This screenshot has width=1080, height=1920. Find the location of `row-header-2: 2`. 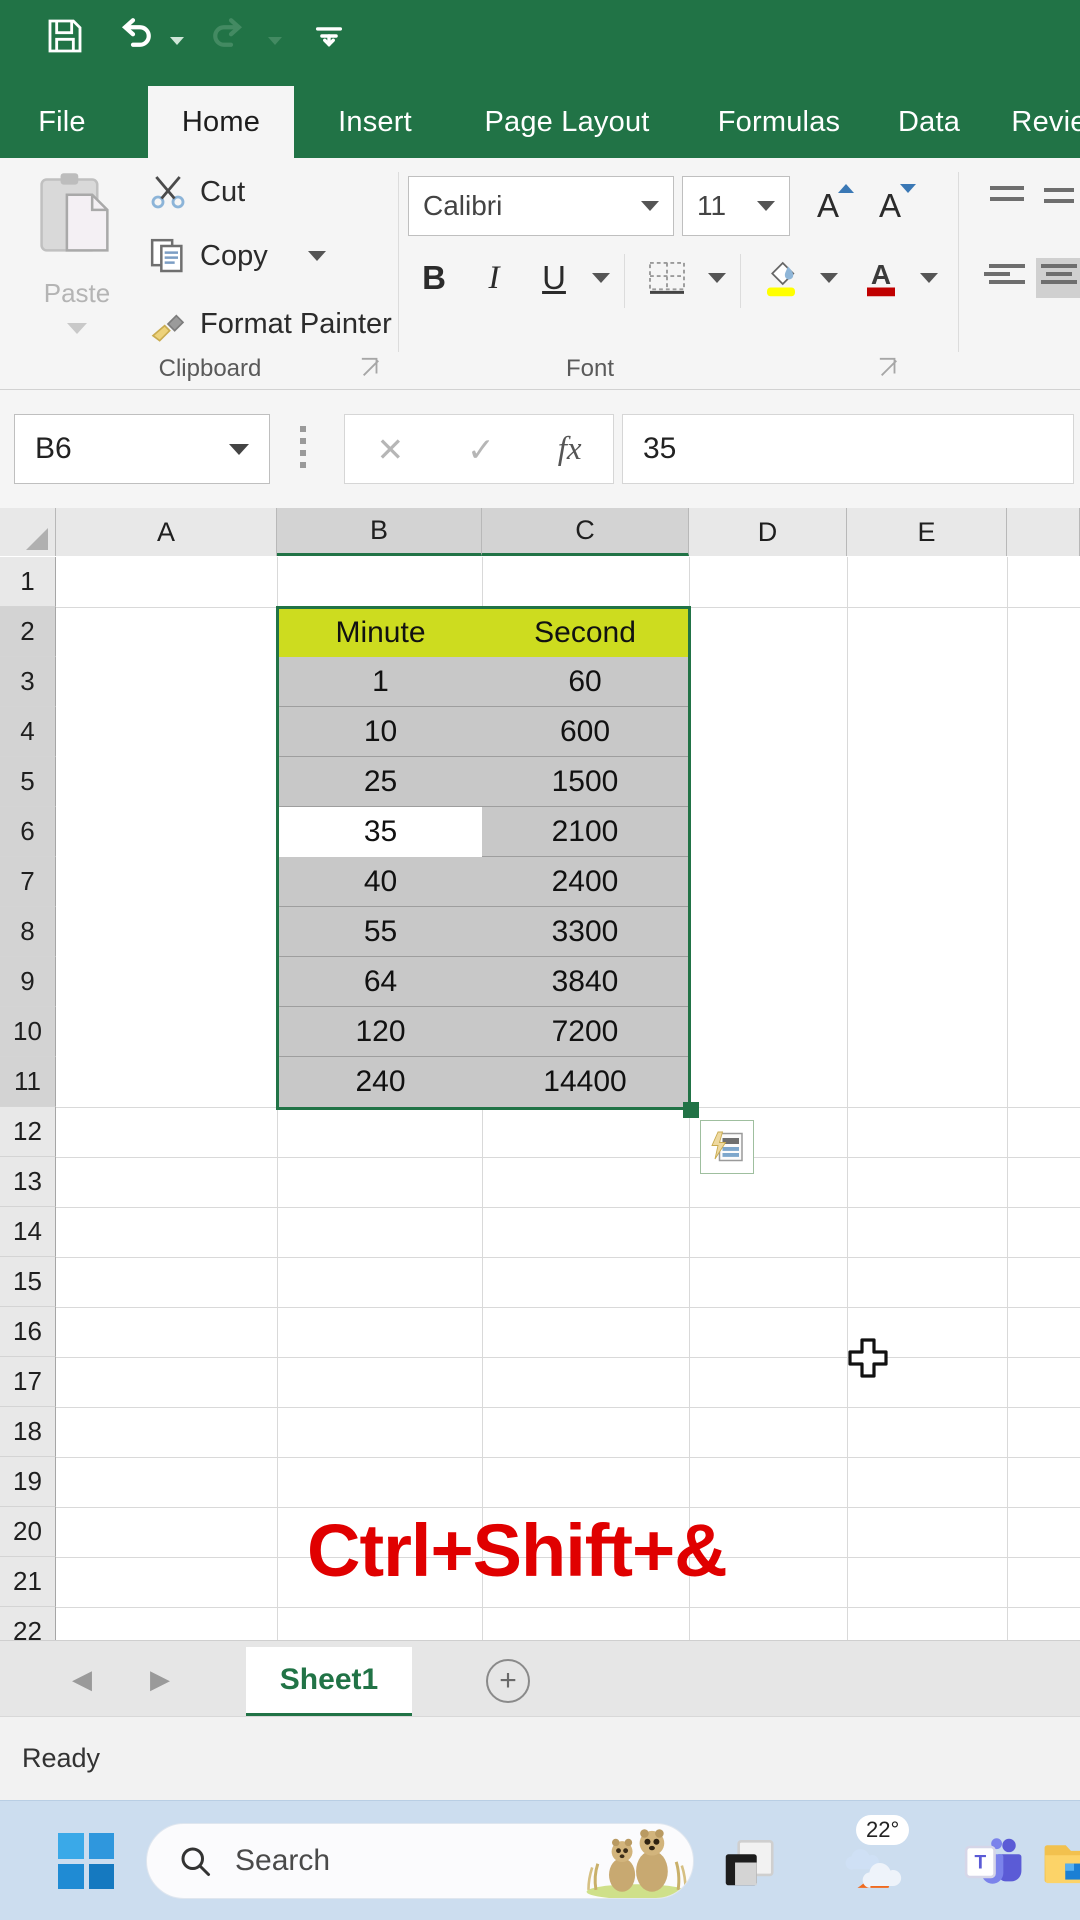

row-header-2: 2 is located at coordinates (28, 632).